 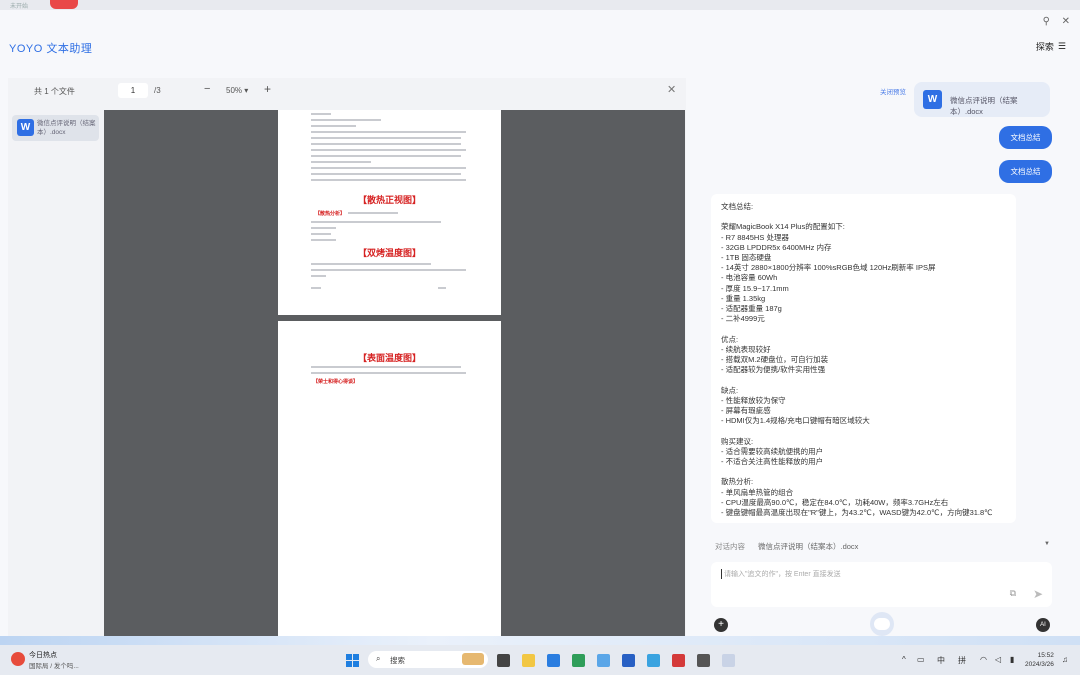 I want to click on taskbar-search: ⌕ 搜索, so click(x=428, y=659).